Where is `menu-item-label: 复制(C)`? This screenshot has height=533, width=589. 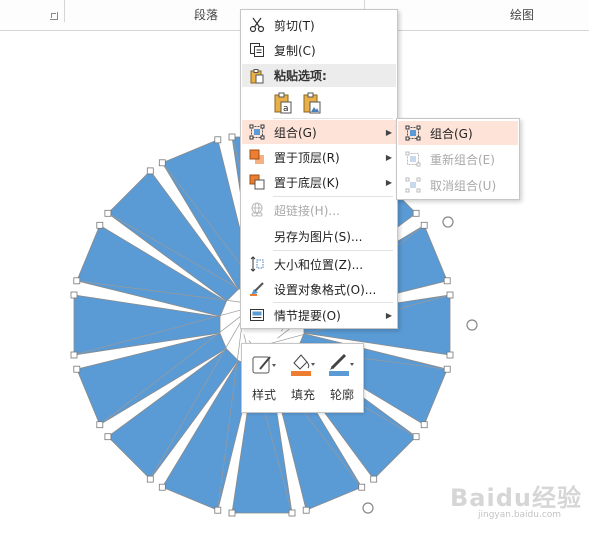
menu-item-label: 复制(C) is located at coordinates (295, 50).